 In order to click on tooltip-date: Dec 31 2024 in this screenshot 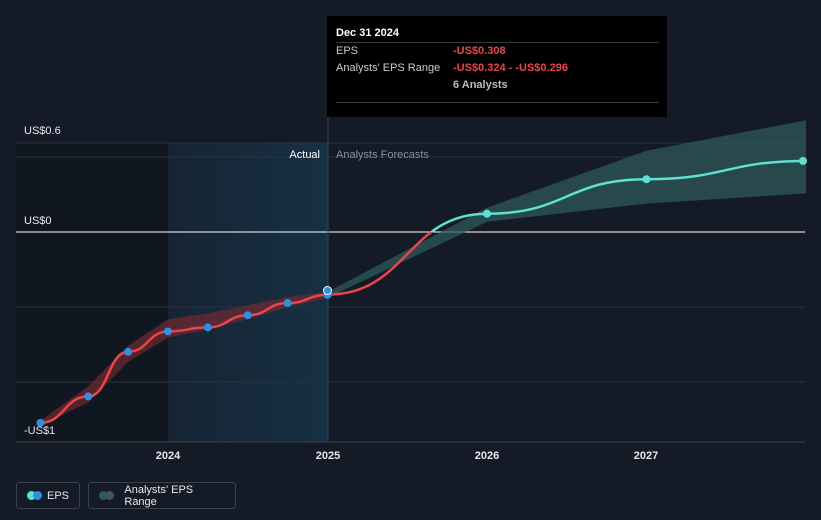, I will do `click(367, 33)`.